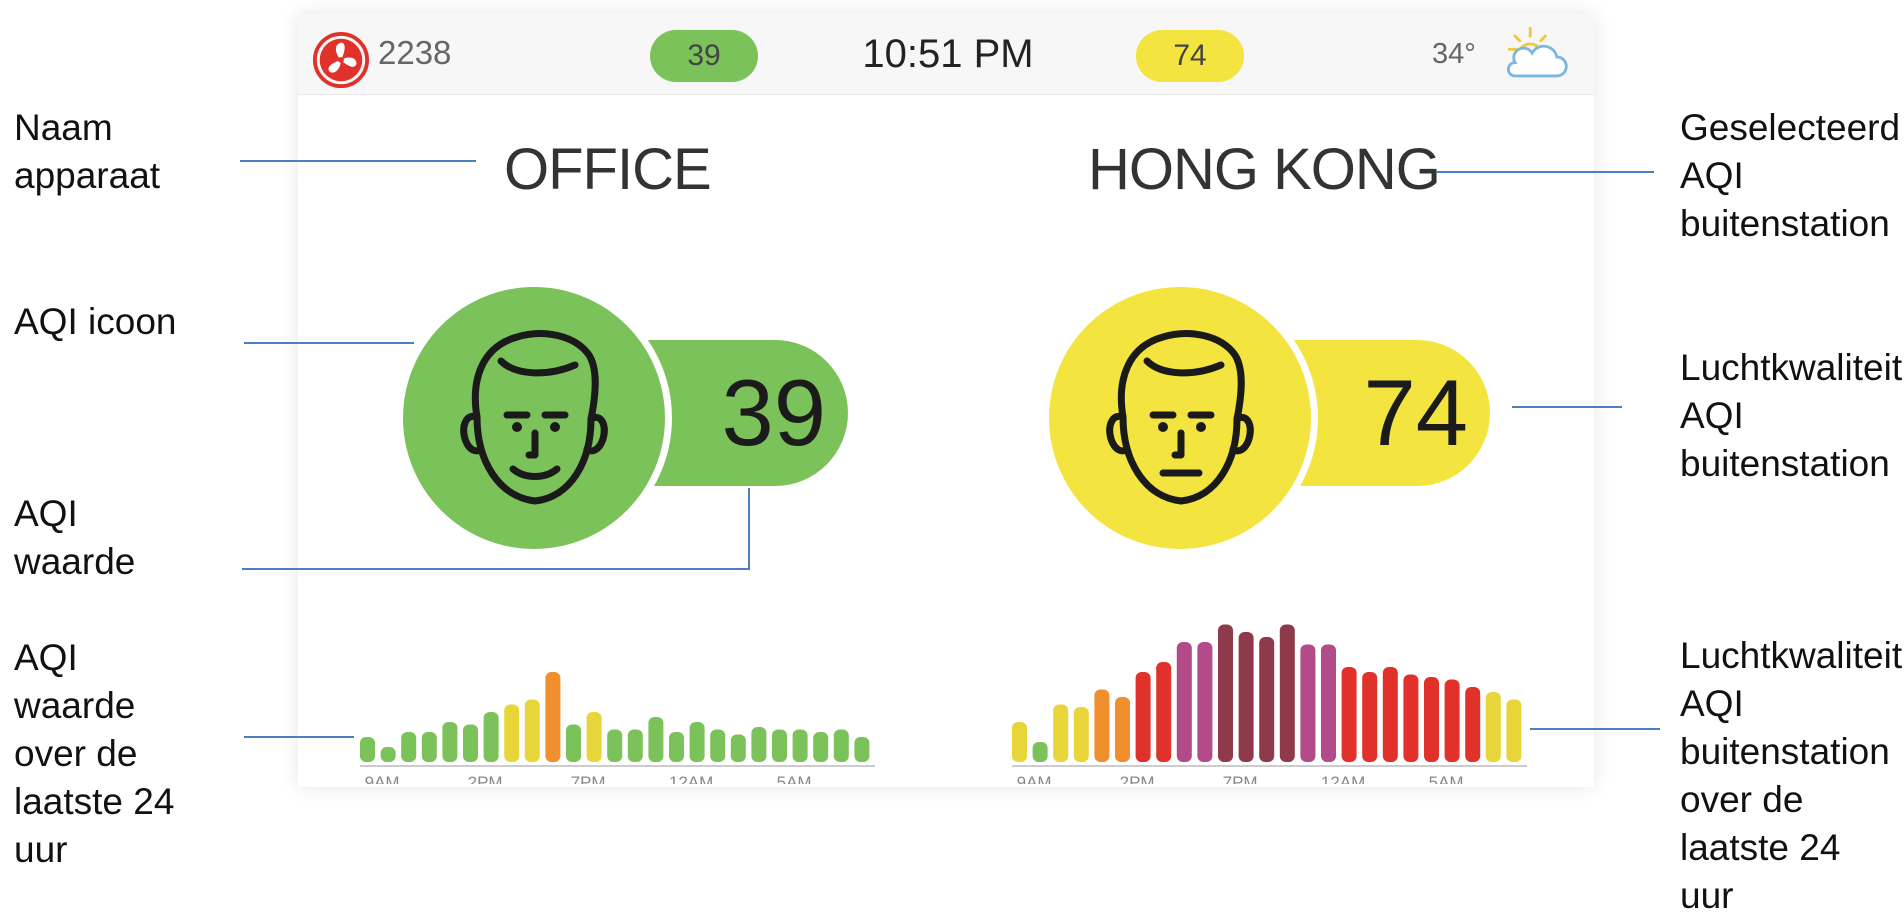 The height and width of the screenshot is (920, 1904). I want to click on hk-aqi-value-pill: 74, so click(1391, 413).